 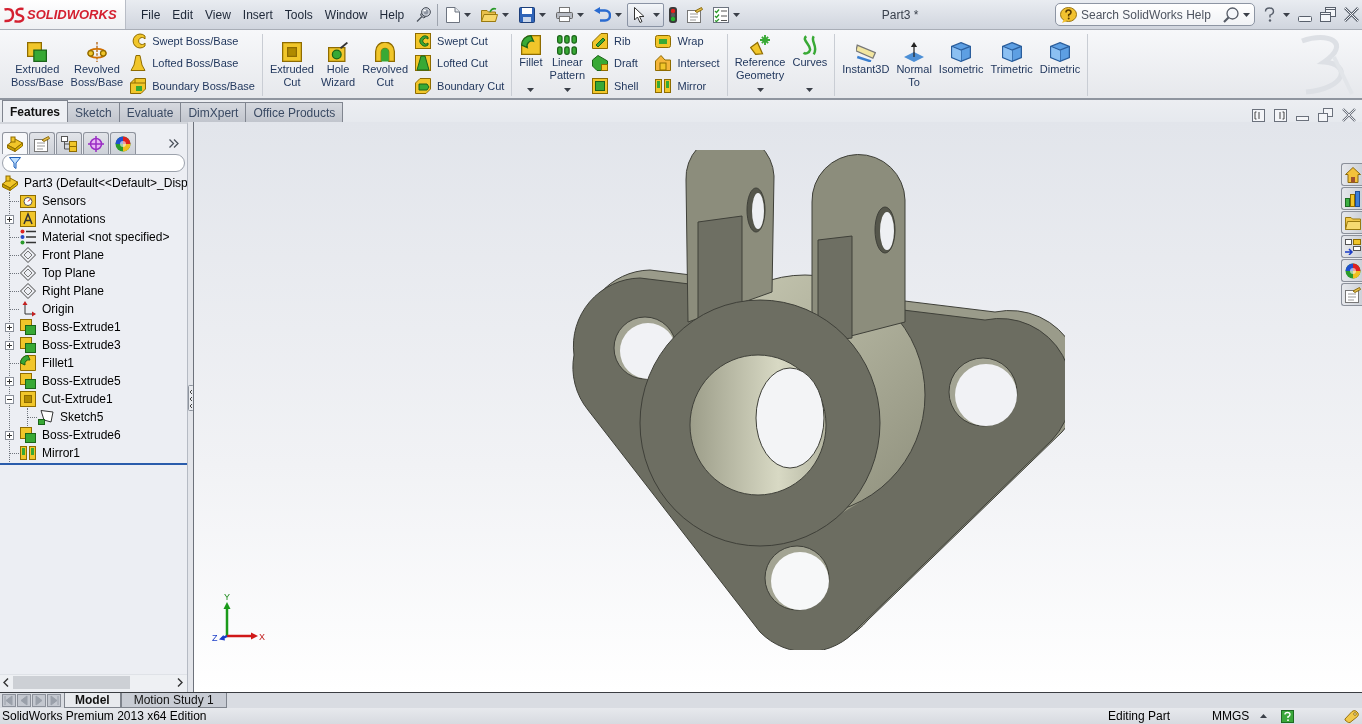 I want to click on chevron-right-icon, so click(x=180, y=682).